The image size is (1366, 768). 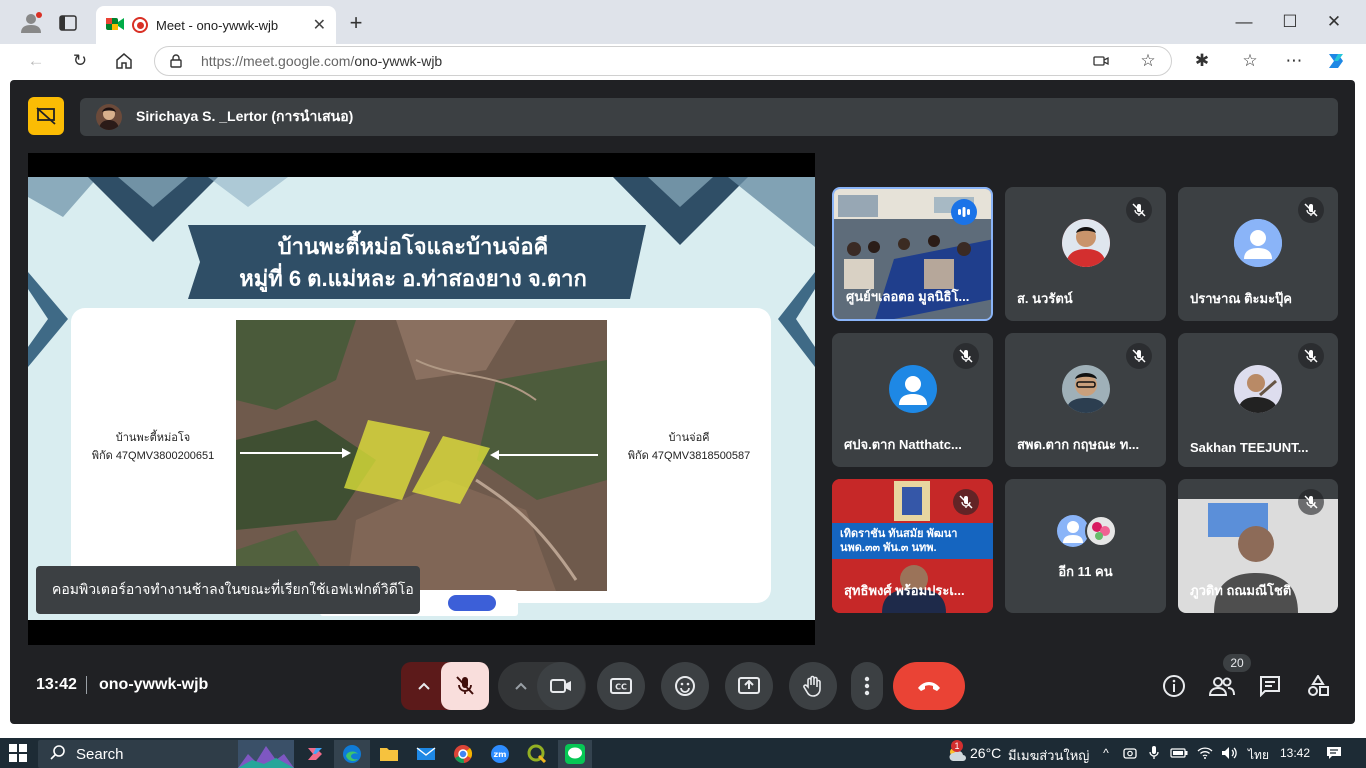 What do you see at coordinates (1179, 753) in the screenshot?
I see `battery-icon` at bounding box center [1179, 753].